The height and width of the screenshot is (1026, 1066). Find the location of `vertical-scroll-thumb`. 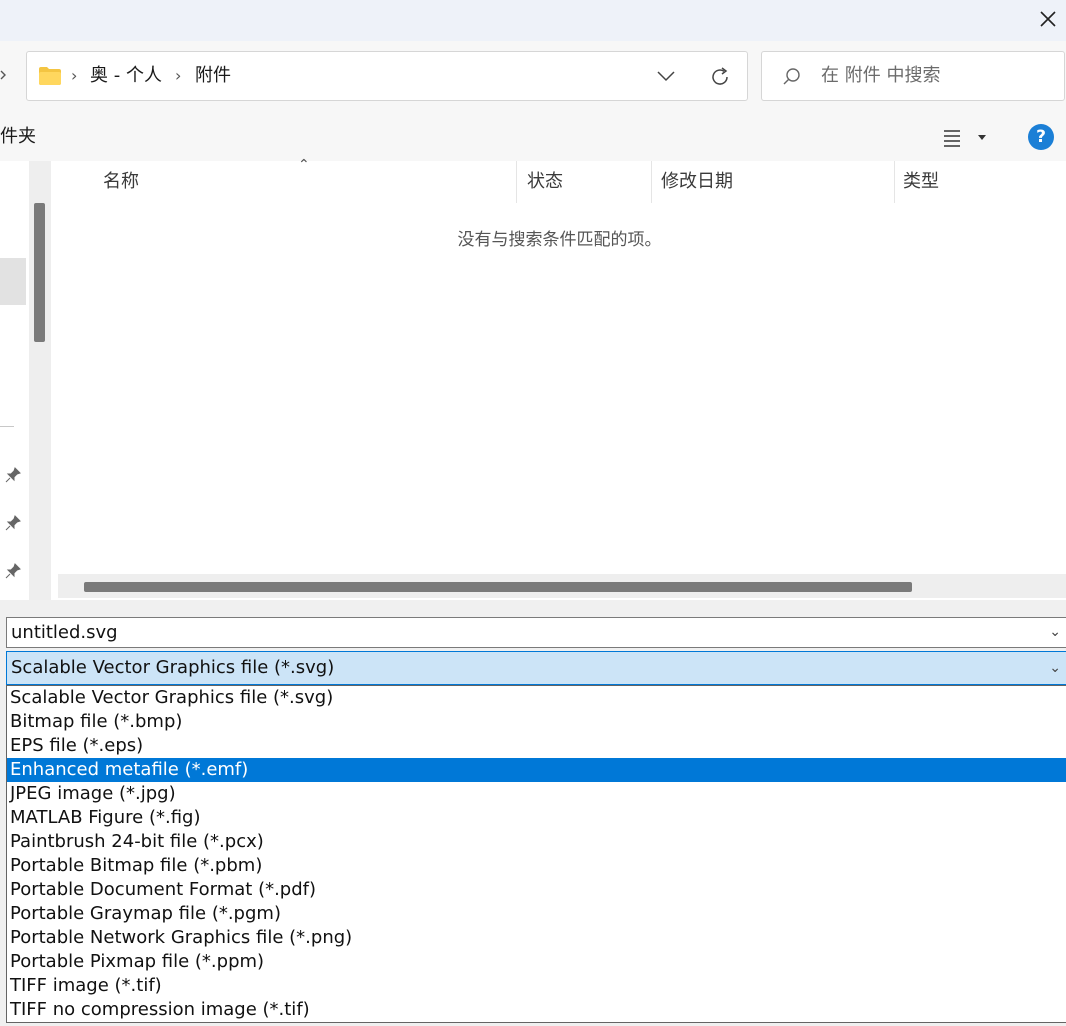

vertical-scroll-thumb is located at coordinates (39, 272).